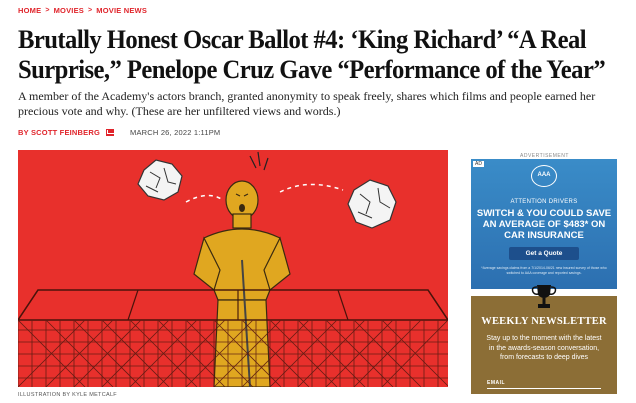  What do you see at coordinates (119, 132) in the screenshot?
I see `byline: BY SCOTT FEINBERG MARCH 26, 2022 1:11PM` at bounding box center [119, 132].